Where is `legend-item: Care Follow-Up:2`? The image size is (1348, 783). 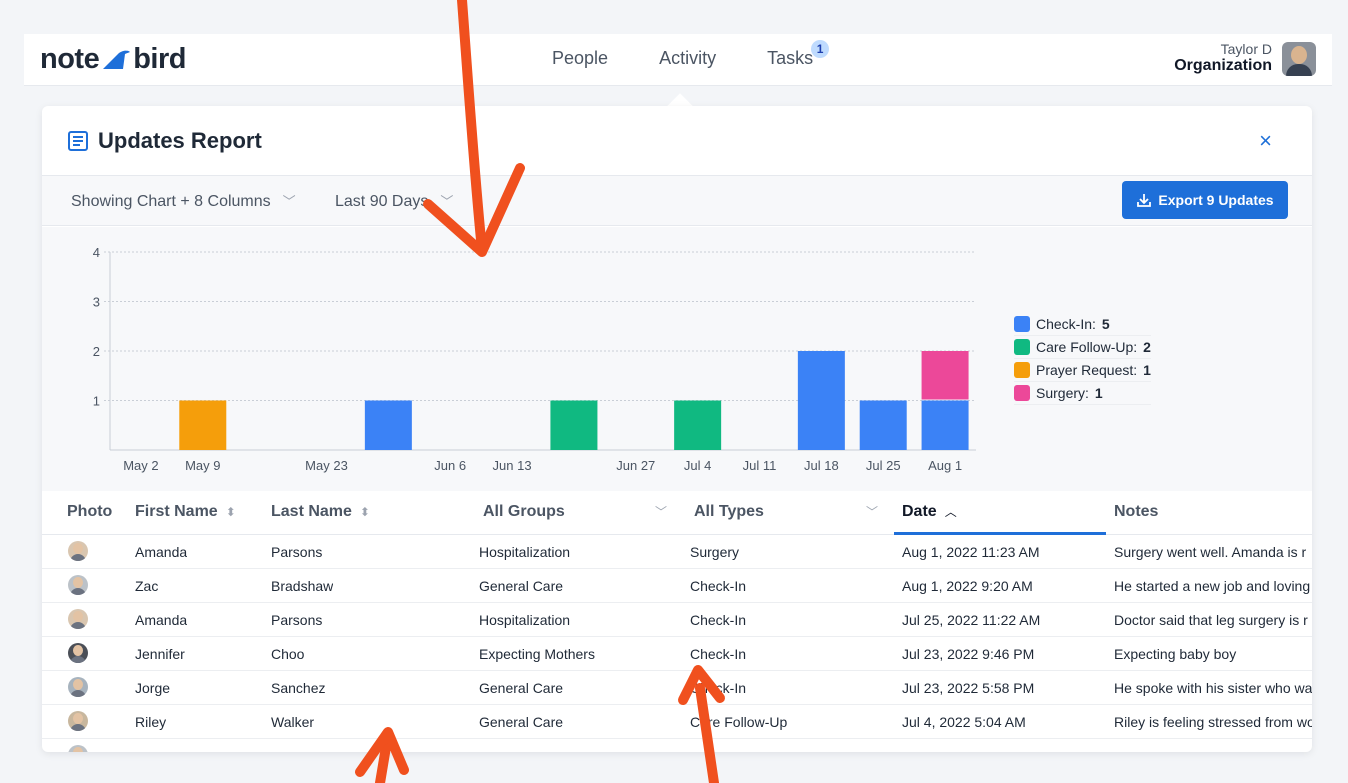 legend-item: Care Follow-Up:2 is located at coordinates (1082, 347).